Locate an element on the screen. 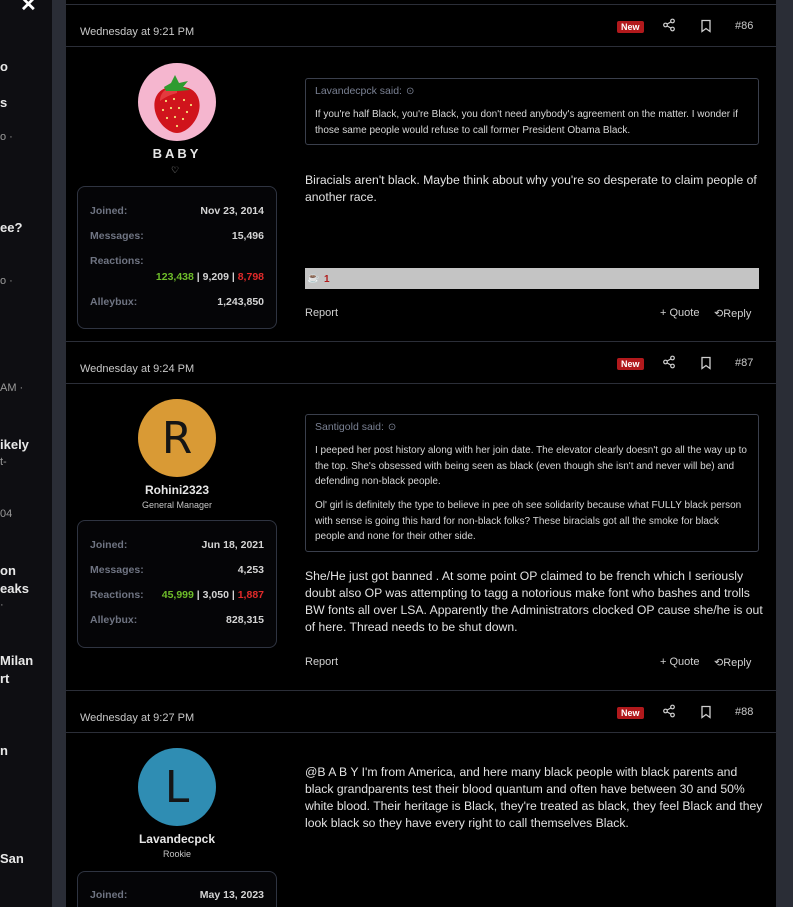  stat-value: Nov 23, 2014 is located at coordinates (232, 211).